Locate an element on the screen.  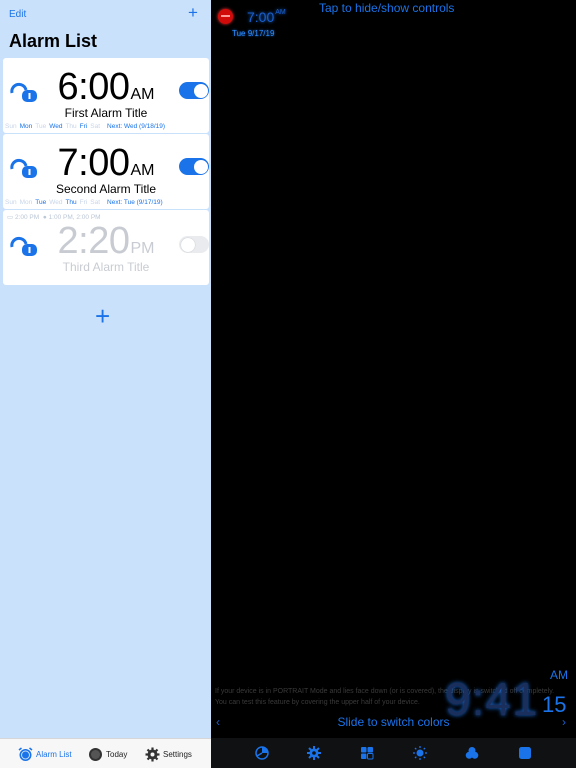
grid-icon is located at coordinates (367, 753).